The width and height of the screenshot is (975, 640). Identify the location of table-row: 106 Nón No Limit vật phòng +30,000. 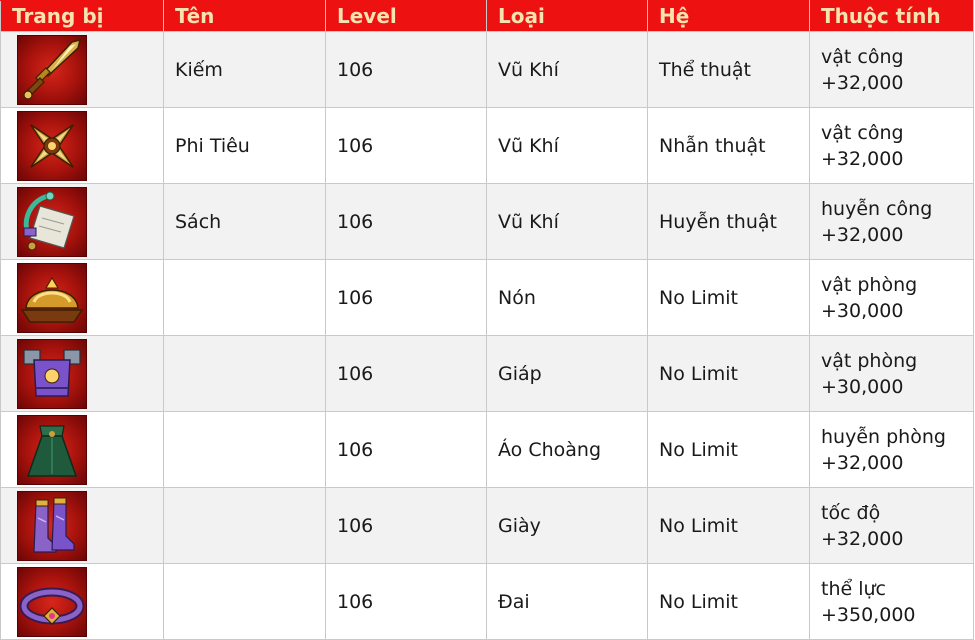
(487, 297).